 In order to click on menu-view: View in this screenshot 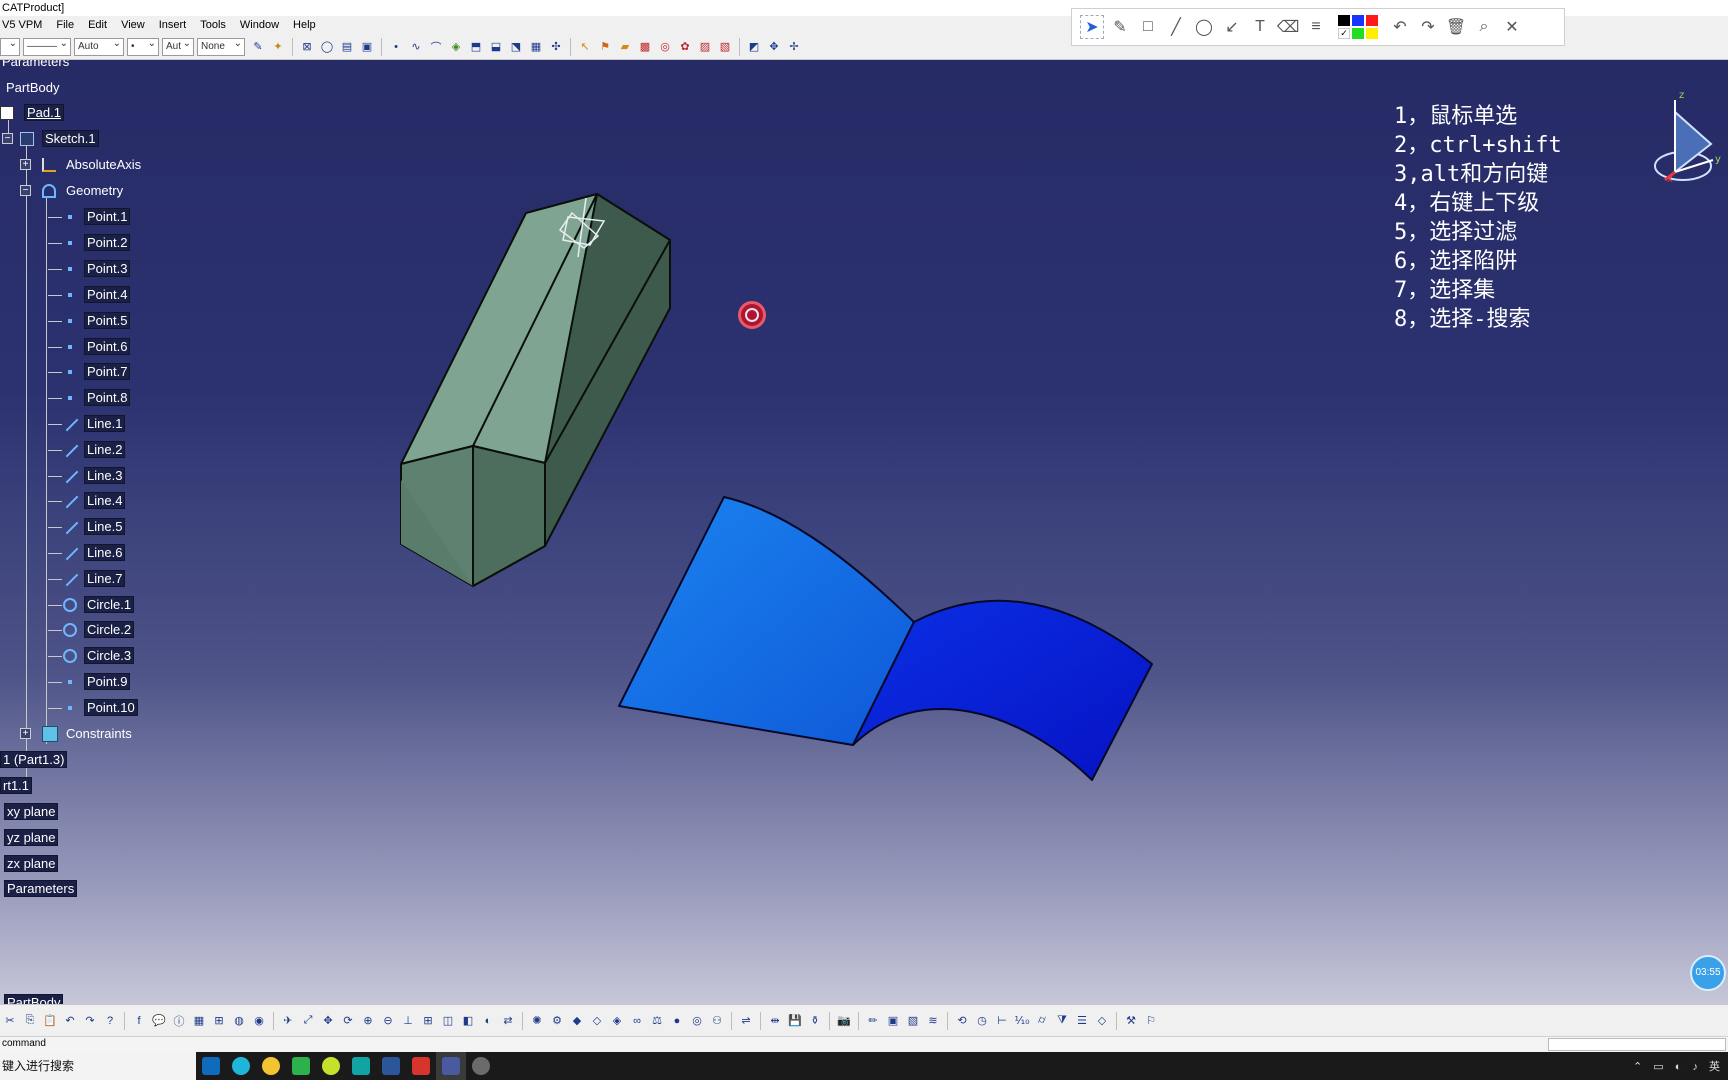, I will do `click(134, 25)`.